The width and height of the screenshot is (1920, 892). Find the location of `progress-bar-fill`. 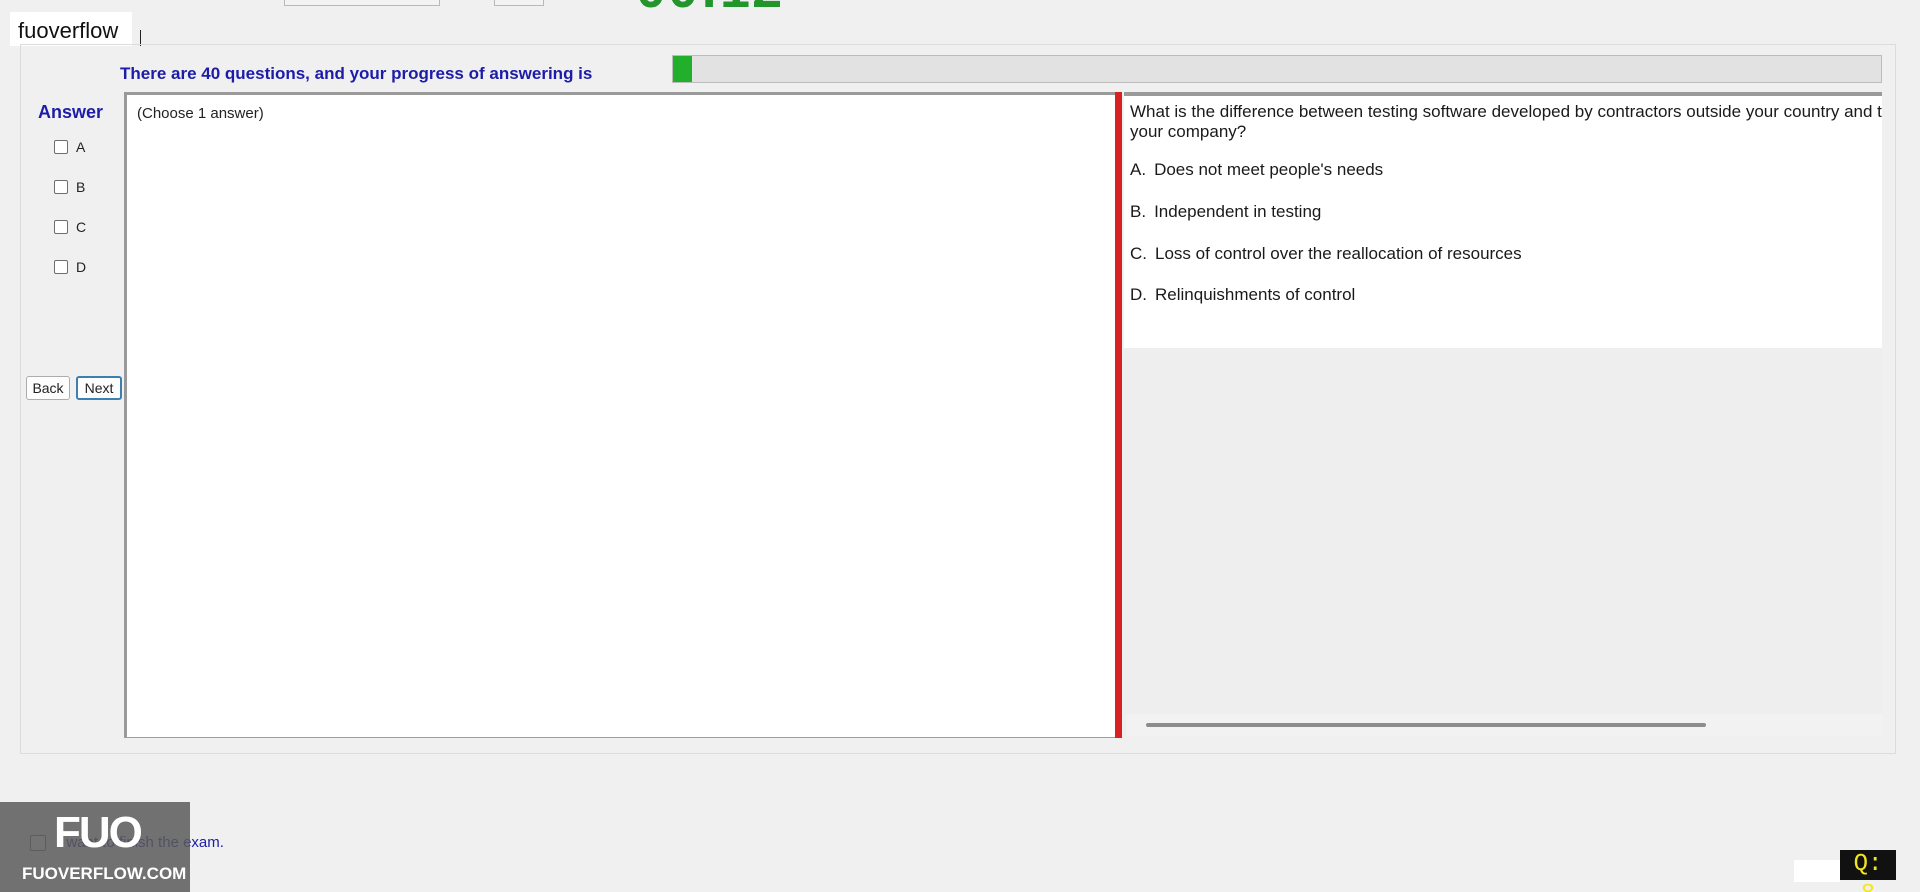

progress-bar-fill is located at coordinates (683, 69).